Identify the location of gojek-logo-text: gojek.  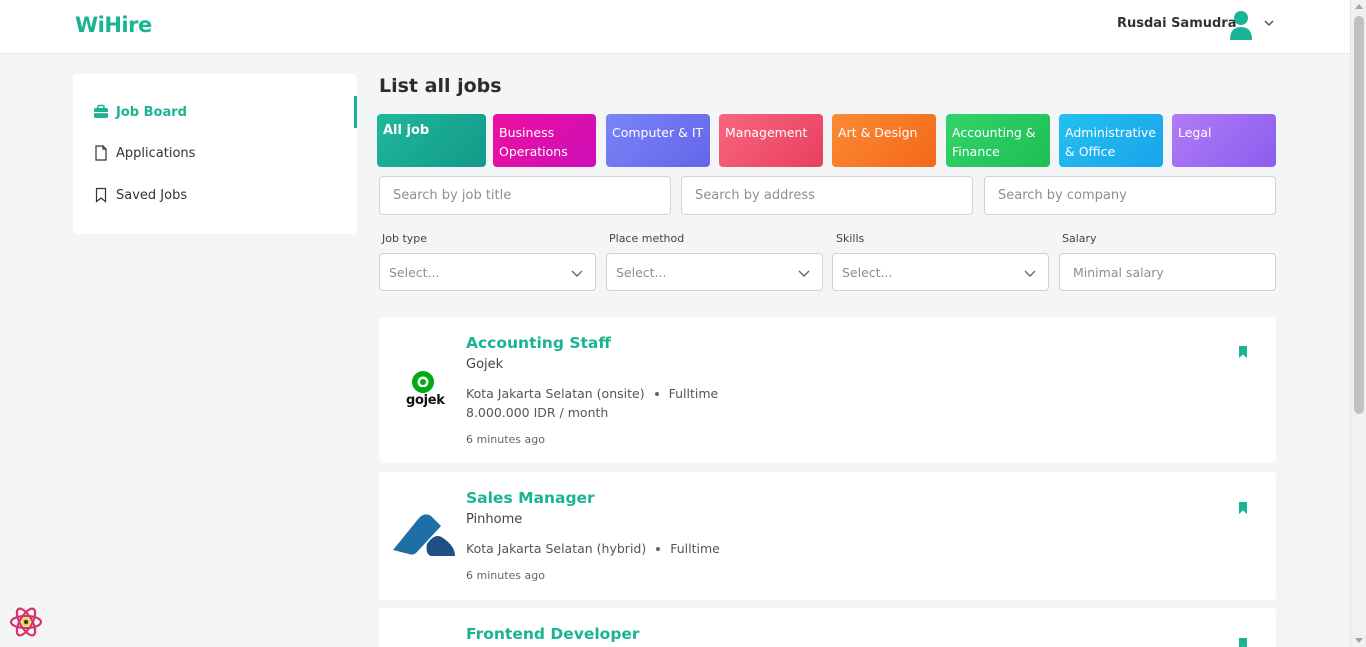
(425, 400).